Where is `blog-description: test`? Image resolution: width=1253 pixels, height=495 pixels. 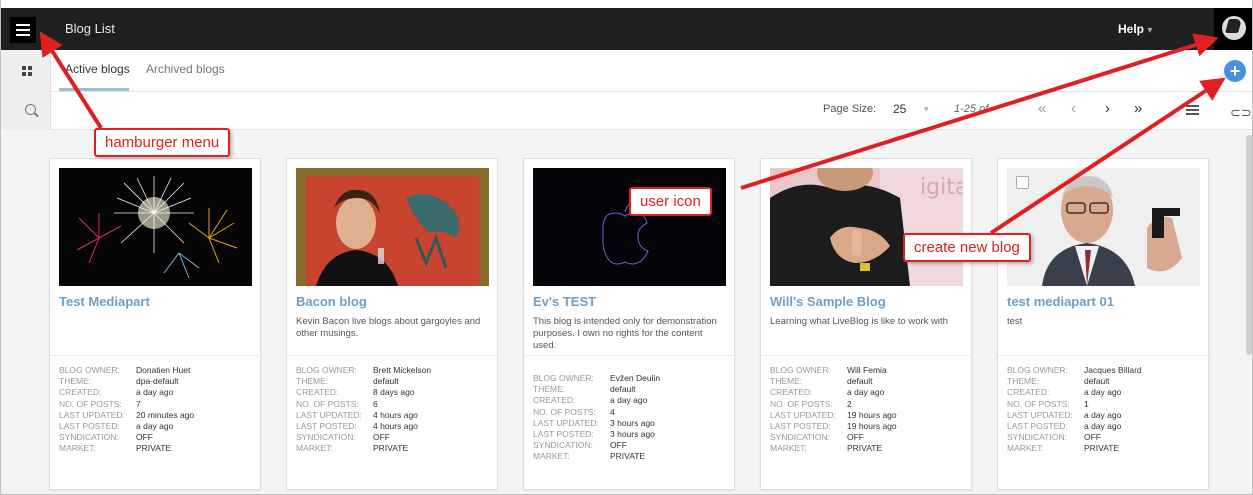
blog-description: test is located at coordinates (1015, 321).